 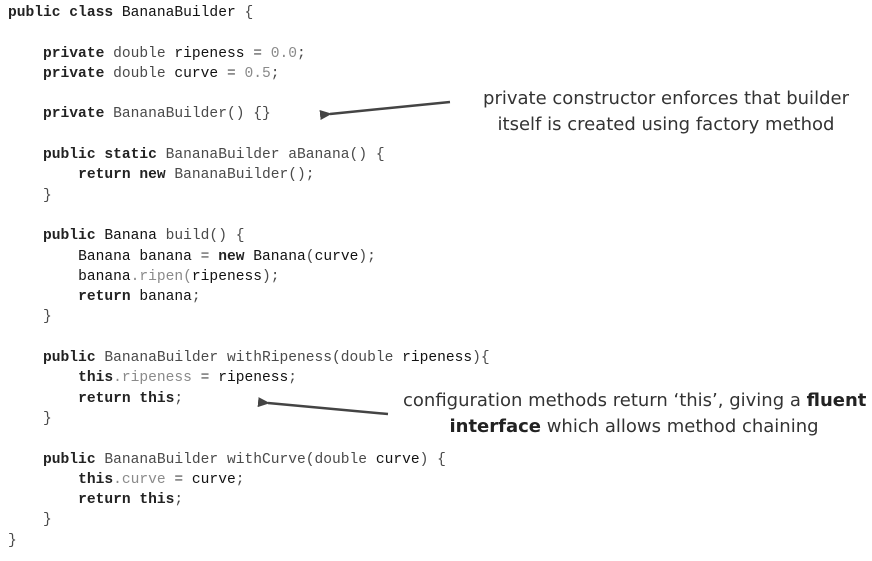 What do you see at coordinates (354, 258) in the screenshot?
I see `annotation-arrows` at bounding box center [354, 258].